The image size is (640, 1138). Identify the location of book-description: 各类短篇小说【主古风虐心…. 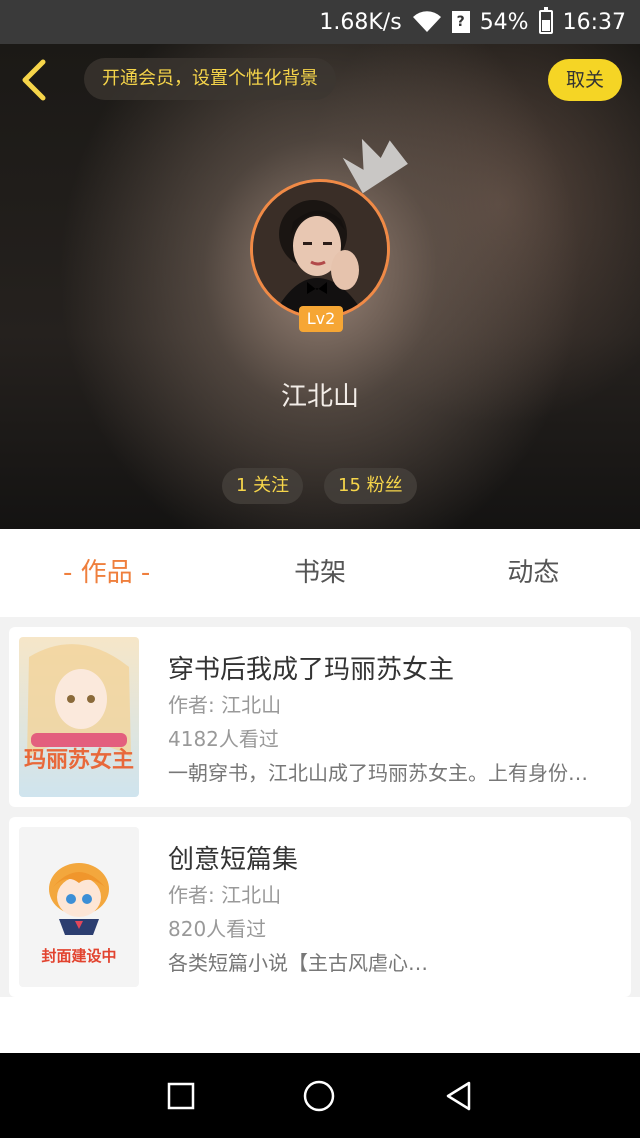
(298, 963).